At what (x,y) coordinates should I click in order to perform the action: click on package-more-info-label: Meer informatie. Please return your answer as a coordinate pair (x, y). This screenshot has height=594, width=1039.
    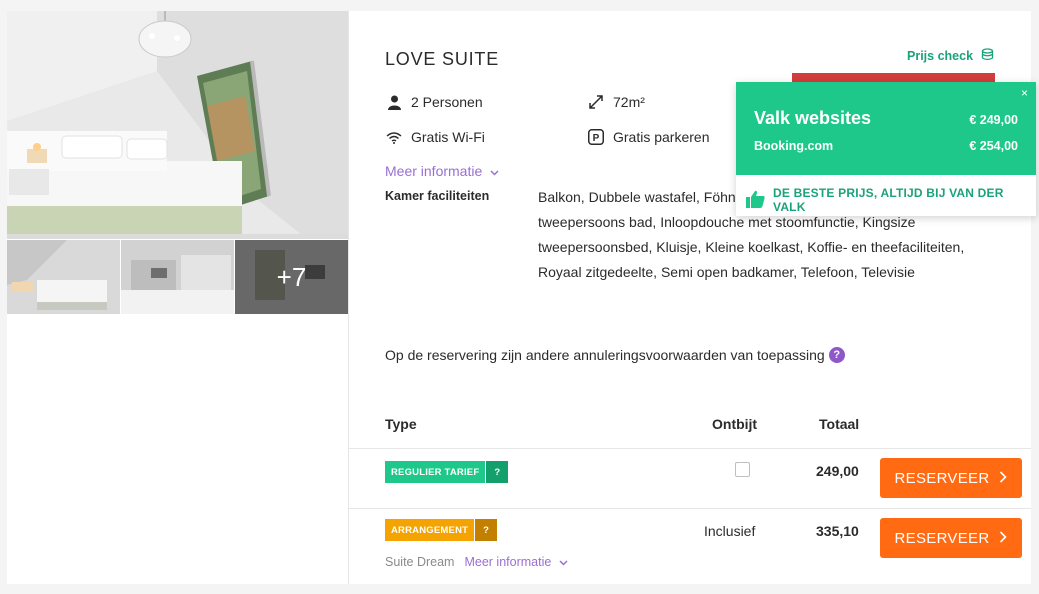
    Looking at the image, I should click on (508, 562).